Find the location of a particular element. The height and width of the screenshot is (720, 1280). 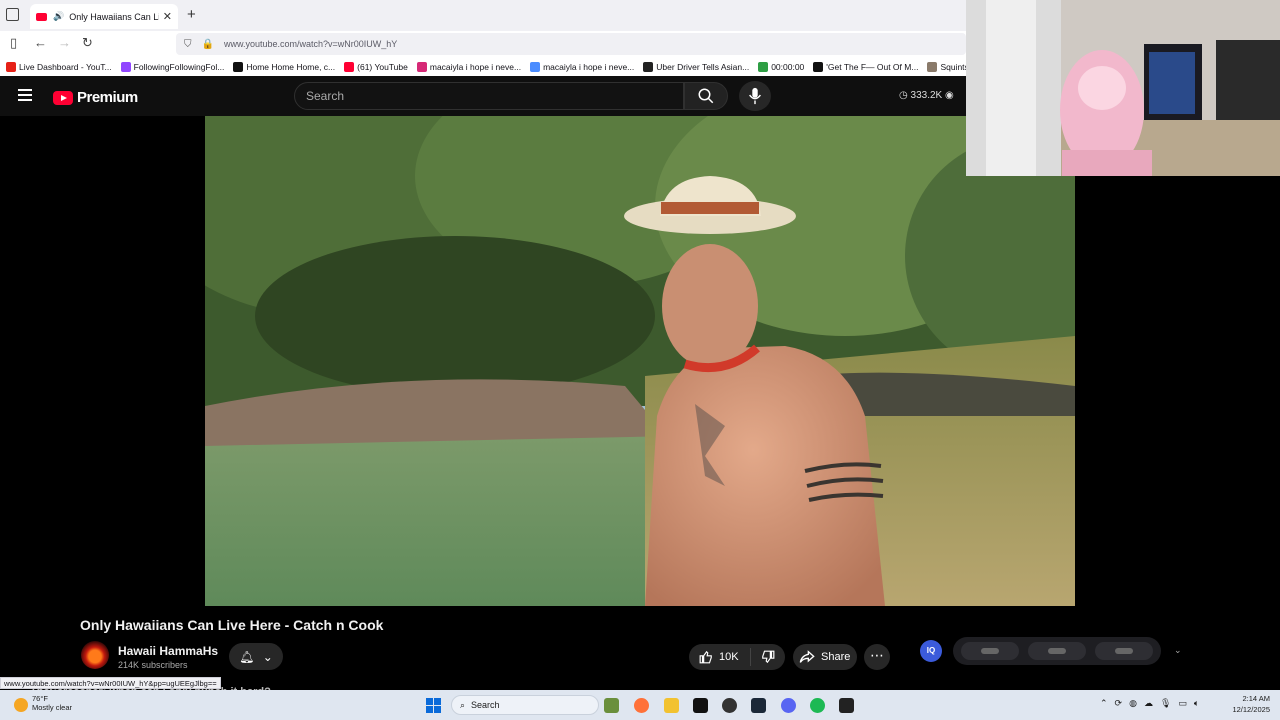

clock-time: 2:14 AM is located at coordinates (1256, 698).